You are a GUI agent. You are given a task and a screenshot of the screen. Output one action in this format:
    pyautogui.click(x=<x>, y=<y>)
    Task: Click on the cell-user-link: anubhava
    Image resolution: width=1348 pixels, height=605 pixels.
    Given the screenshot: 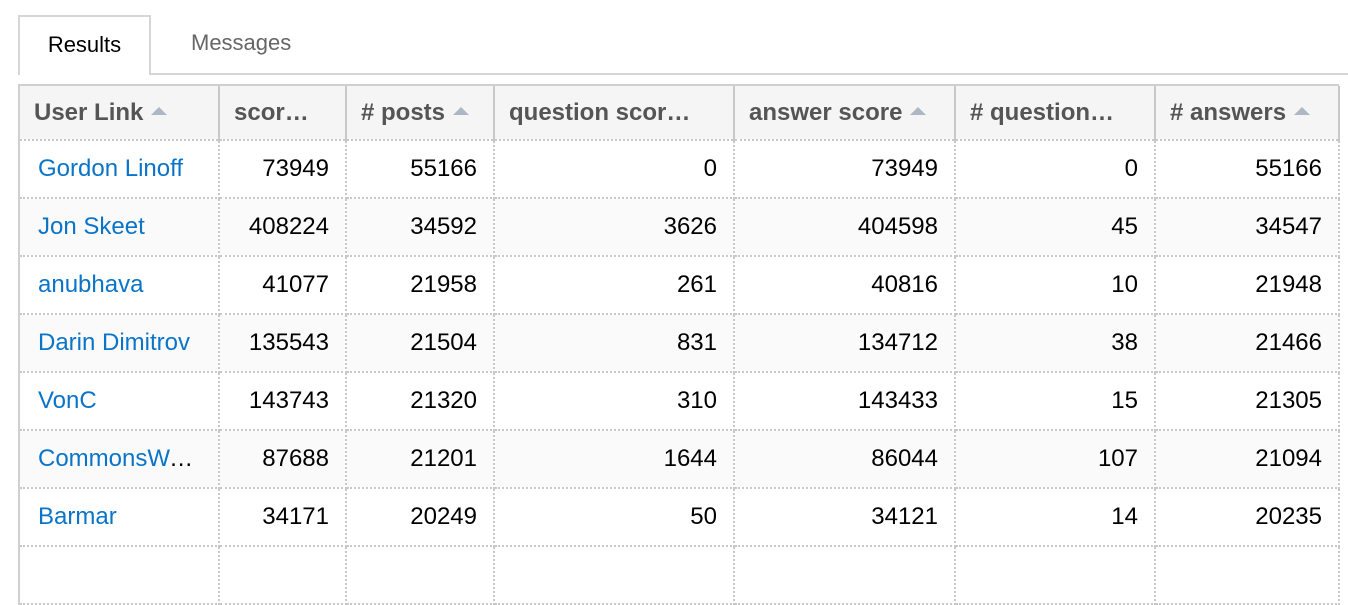 What is the action you would take?
    pyautogui.click(x=120, y=285)
    